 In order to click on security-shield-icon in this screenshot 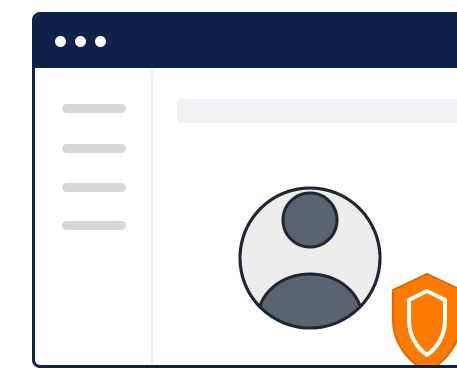, I will do `click(424, 318)`.